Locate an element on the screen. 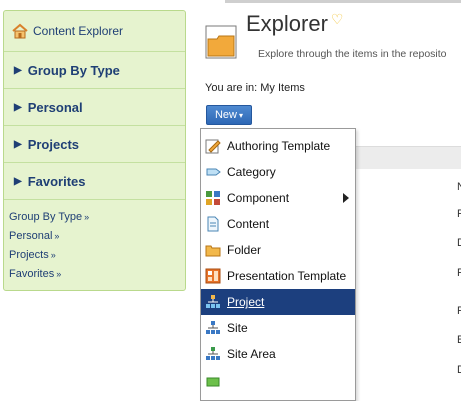  menu-item-category: Category is located at coordinates (278, 172).